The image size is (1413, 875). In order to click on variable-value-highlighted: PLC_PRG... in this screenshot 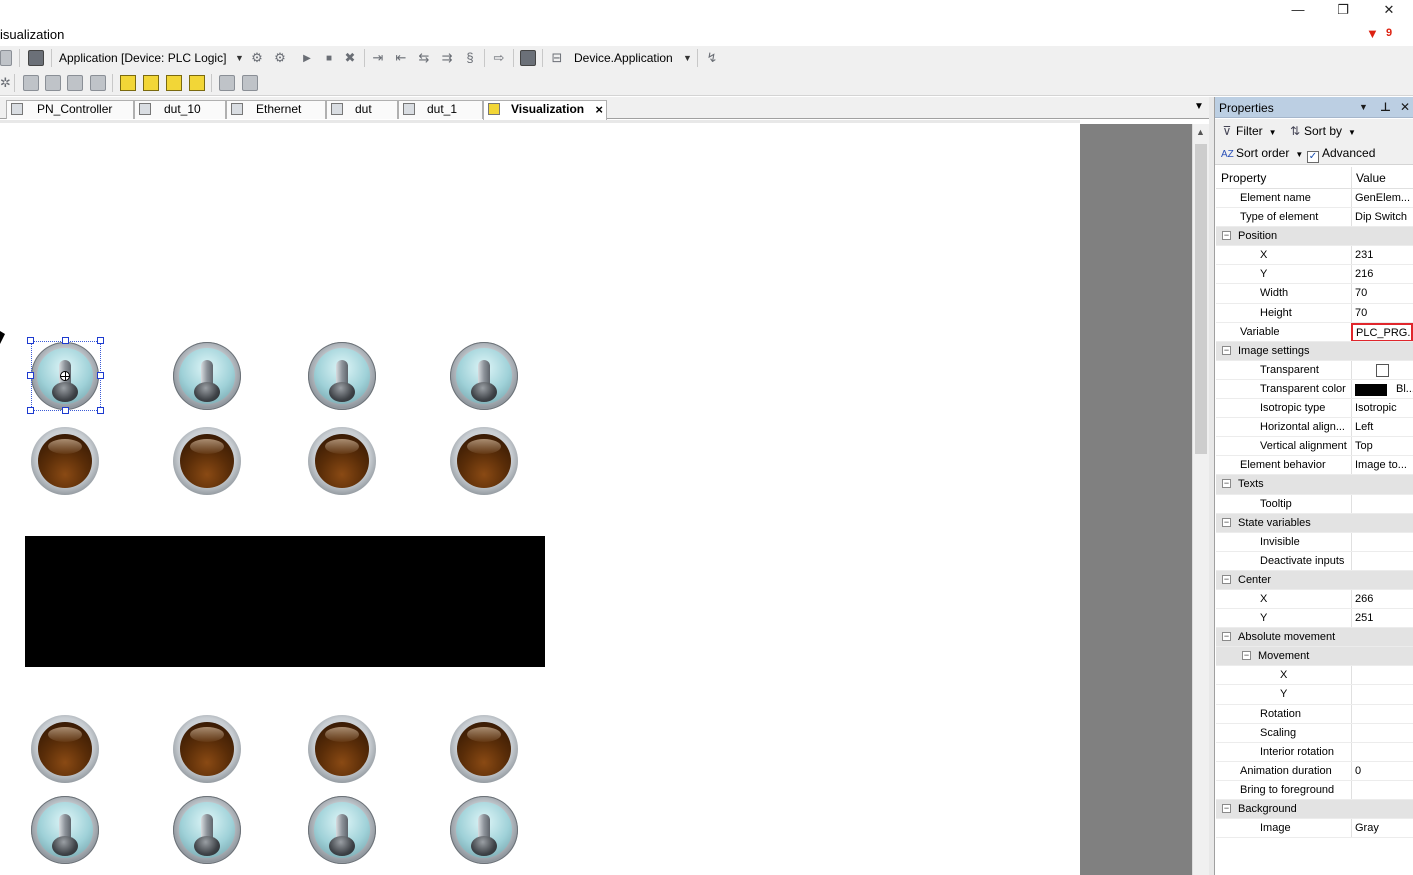, I will do `click(1382, 332)`.